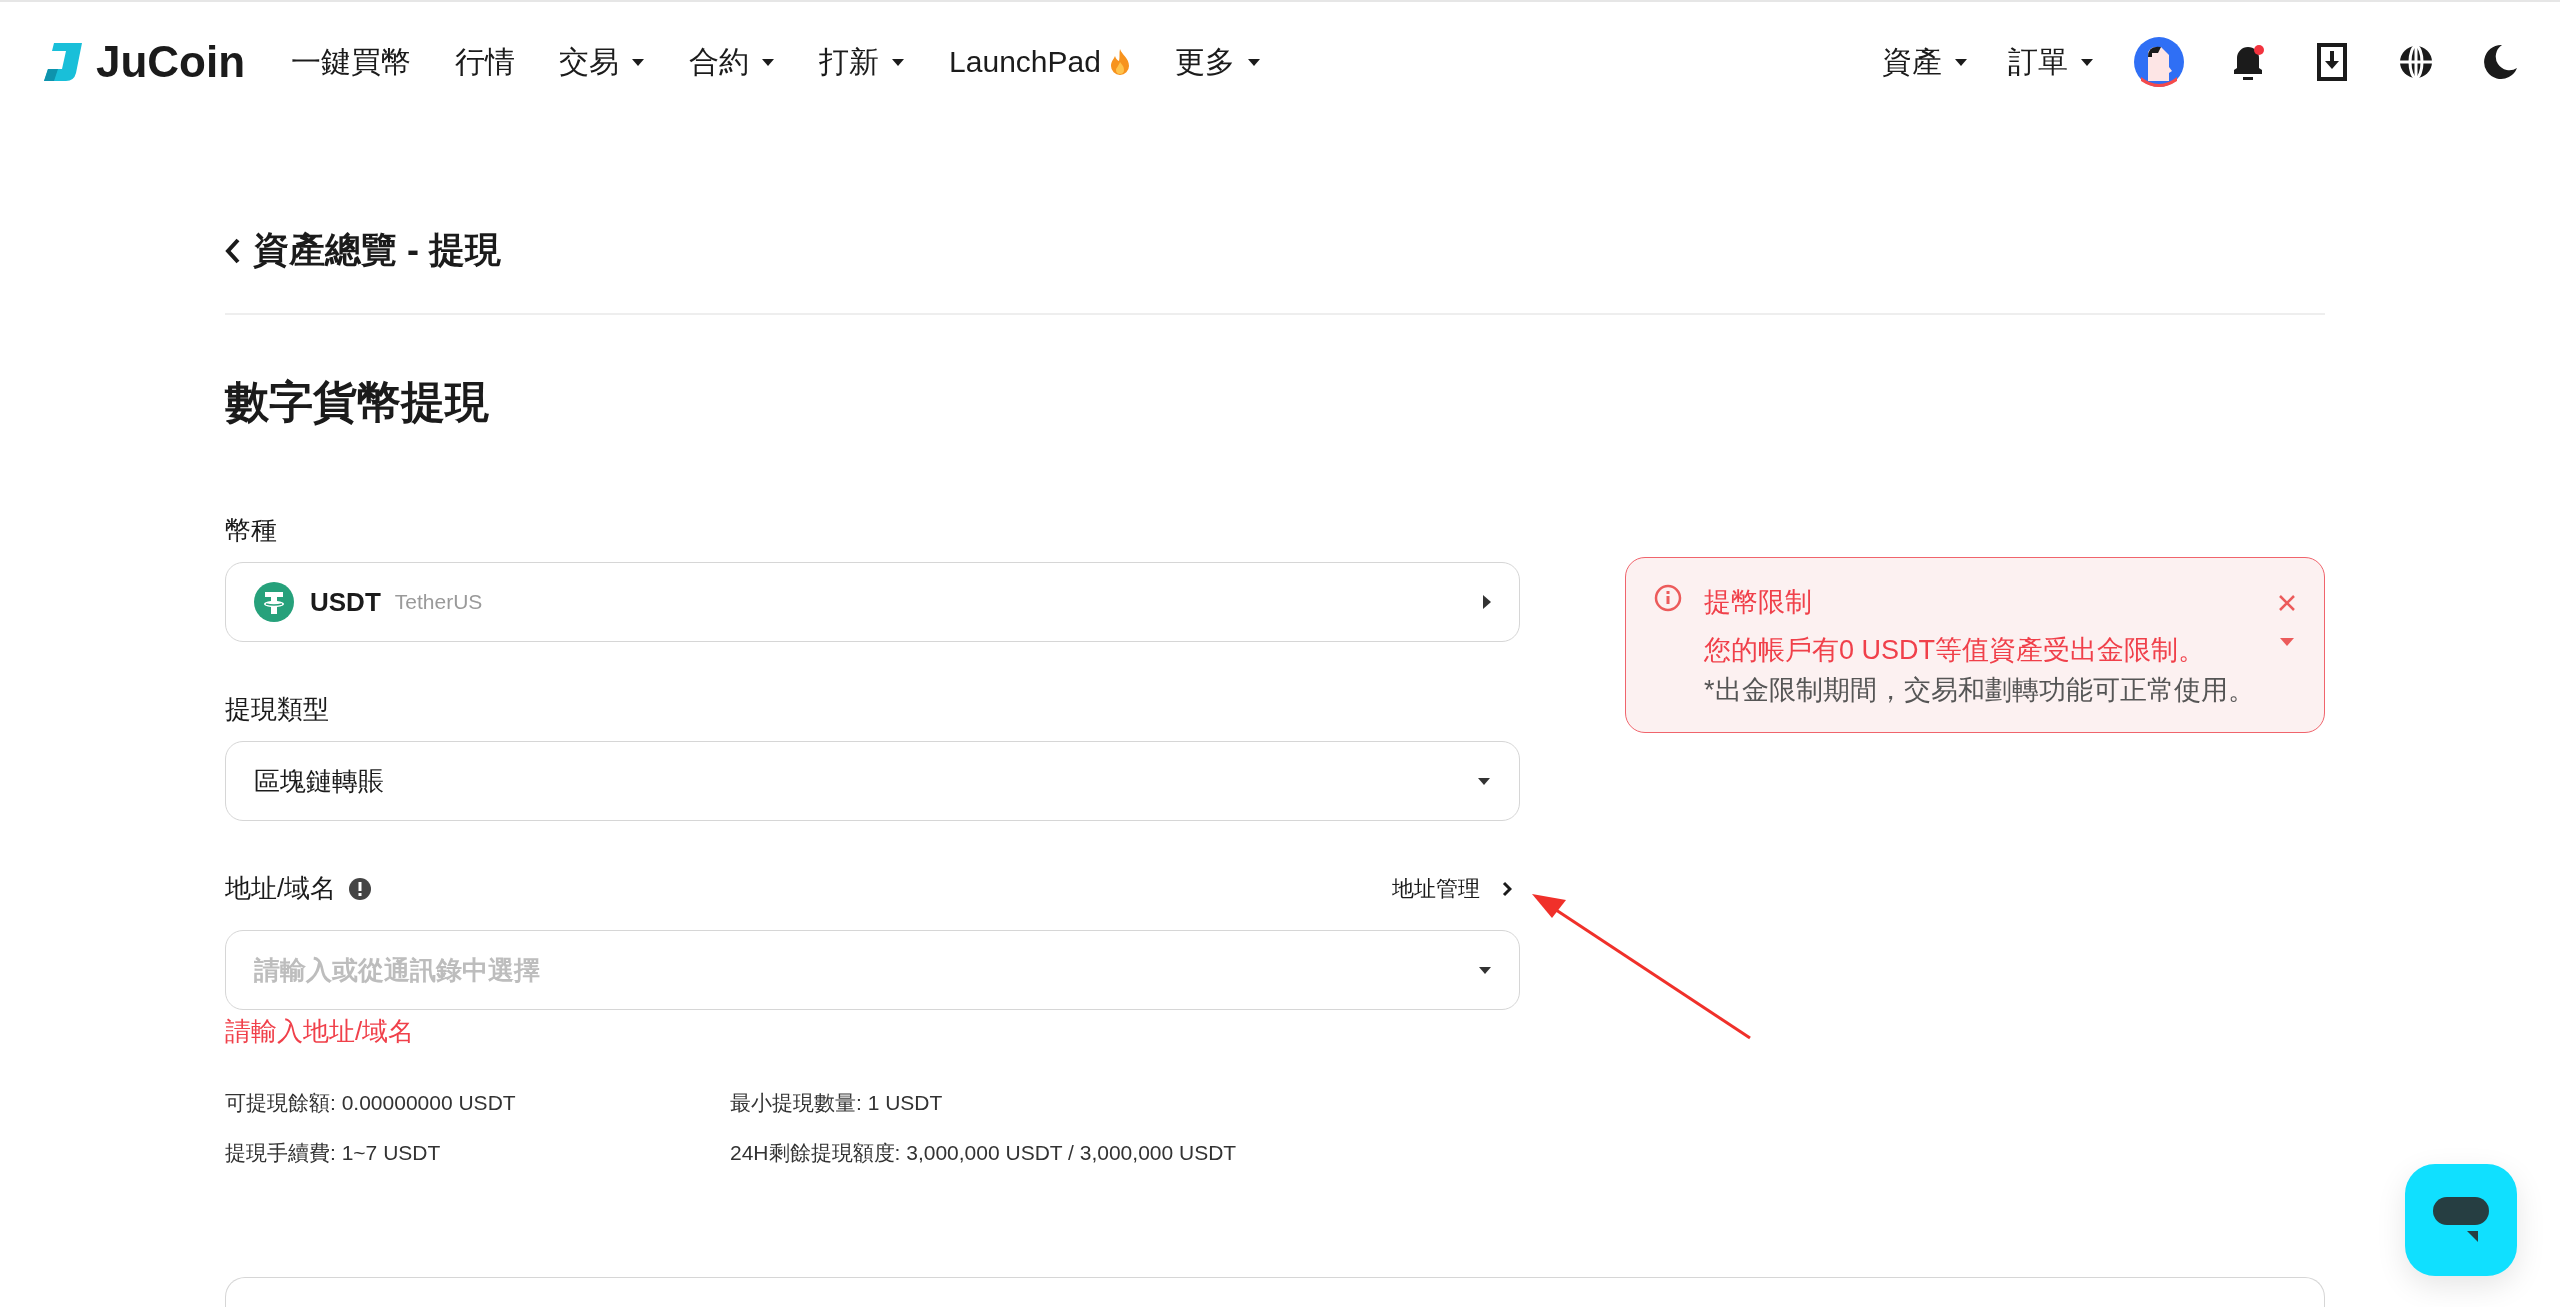 The width and height of the screenshot is (2560, 1307). I want to click on coin-icon, so click(274, 602).